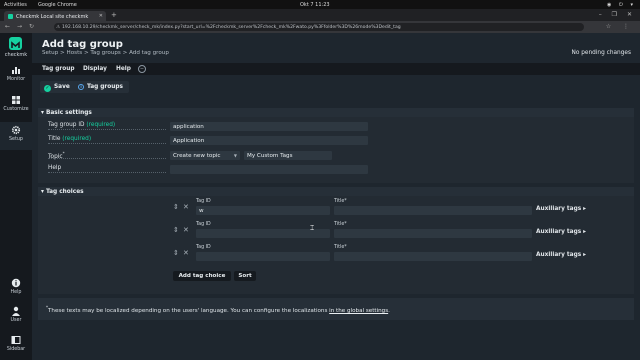 The width and height of the screenshot is (640, 360). Describe the element at coordinates (81, 87) in the screenshot. I see `info-icon: i` at that location.